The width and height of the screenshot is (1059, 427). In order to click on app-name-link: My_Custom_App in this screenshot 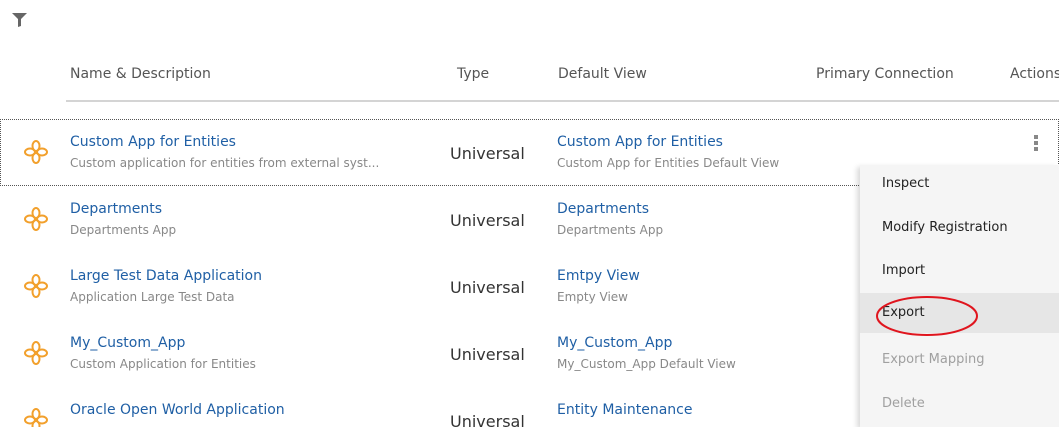, I will do `click(127, 343)`.